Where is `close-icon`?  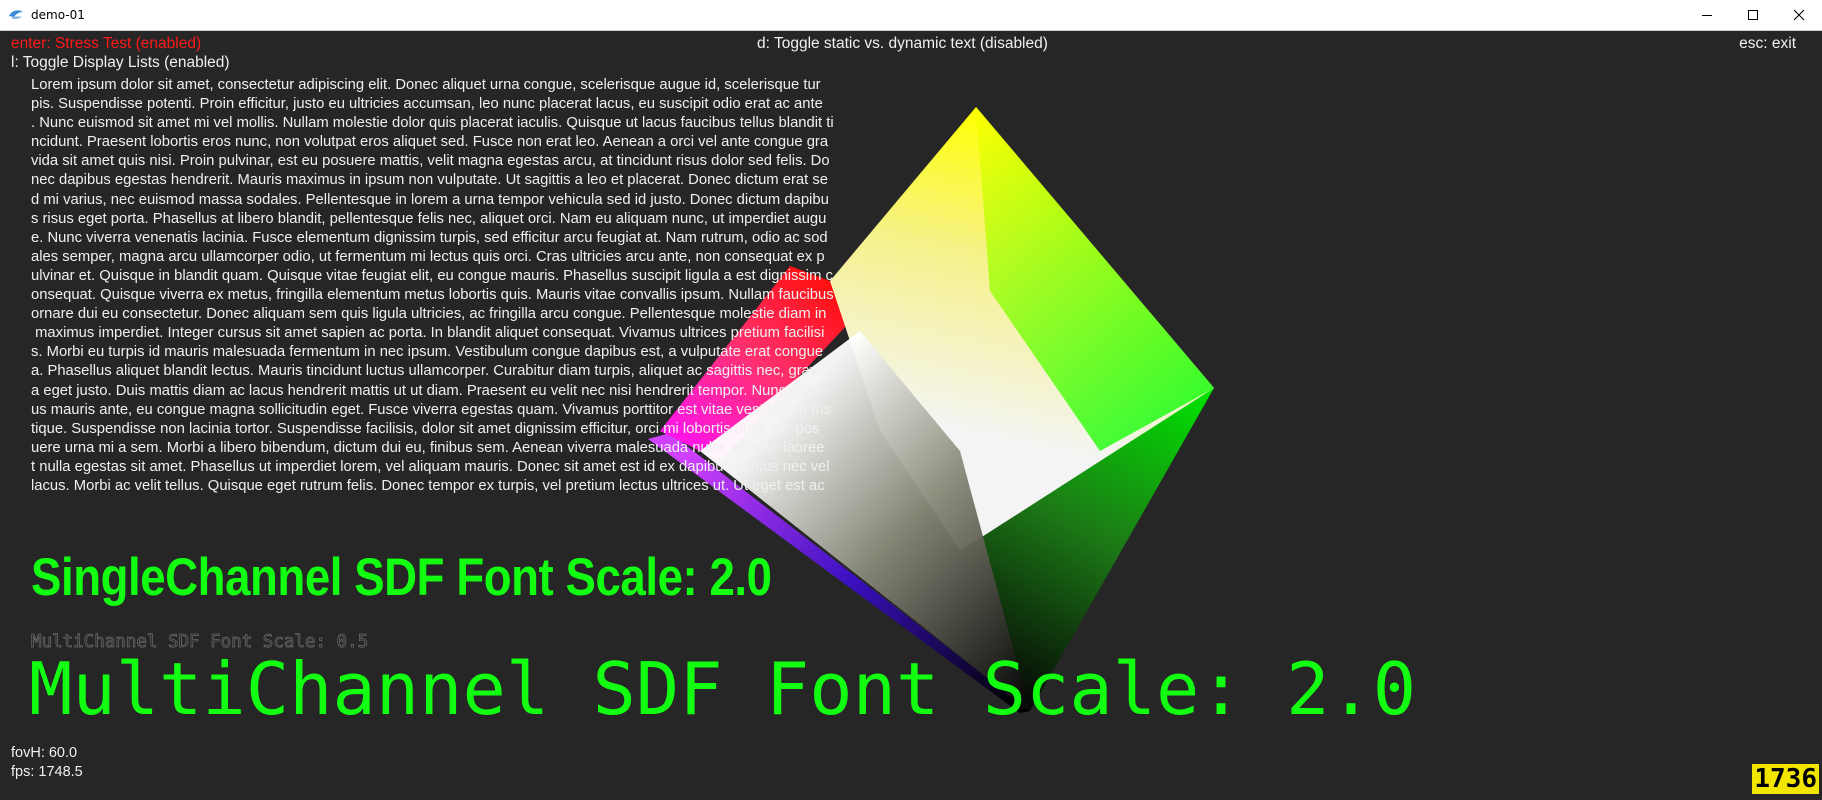 close-icon is located at coordinates (1799, 15).